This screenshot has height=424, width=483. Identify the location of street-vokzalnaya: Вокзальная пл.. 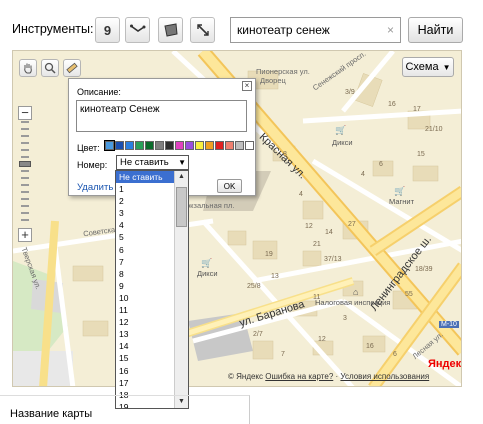
(208, 205).